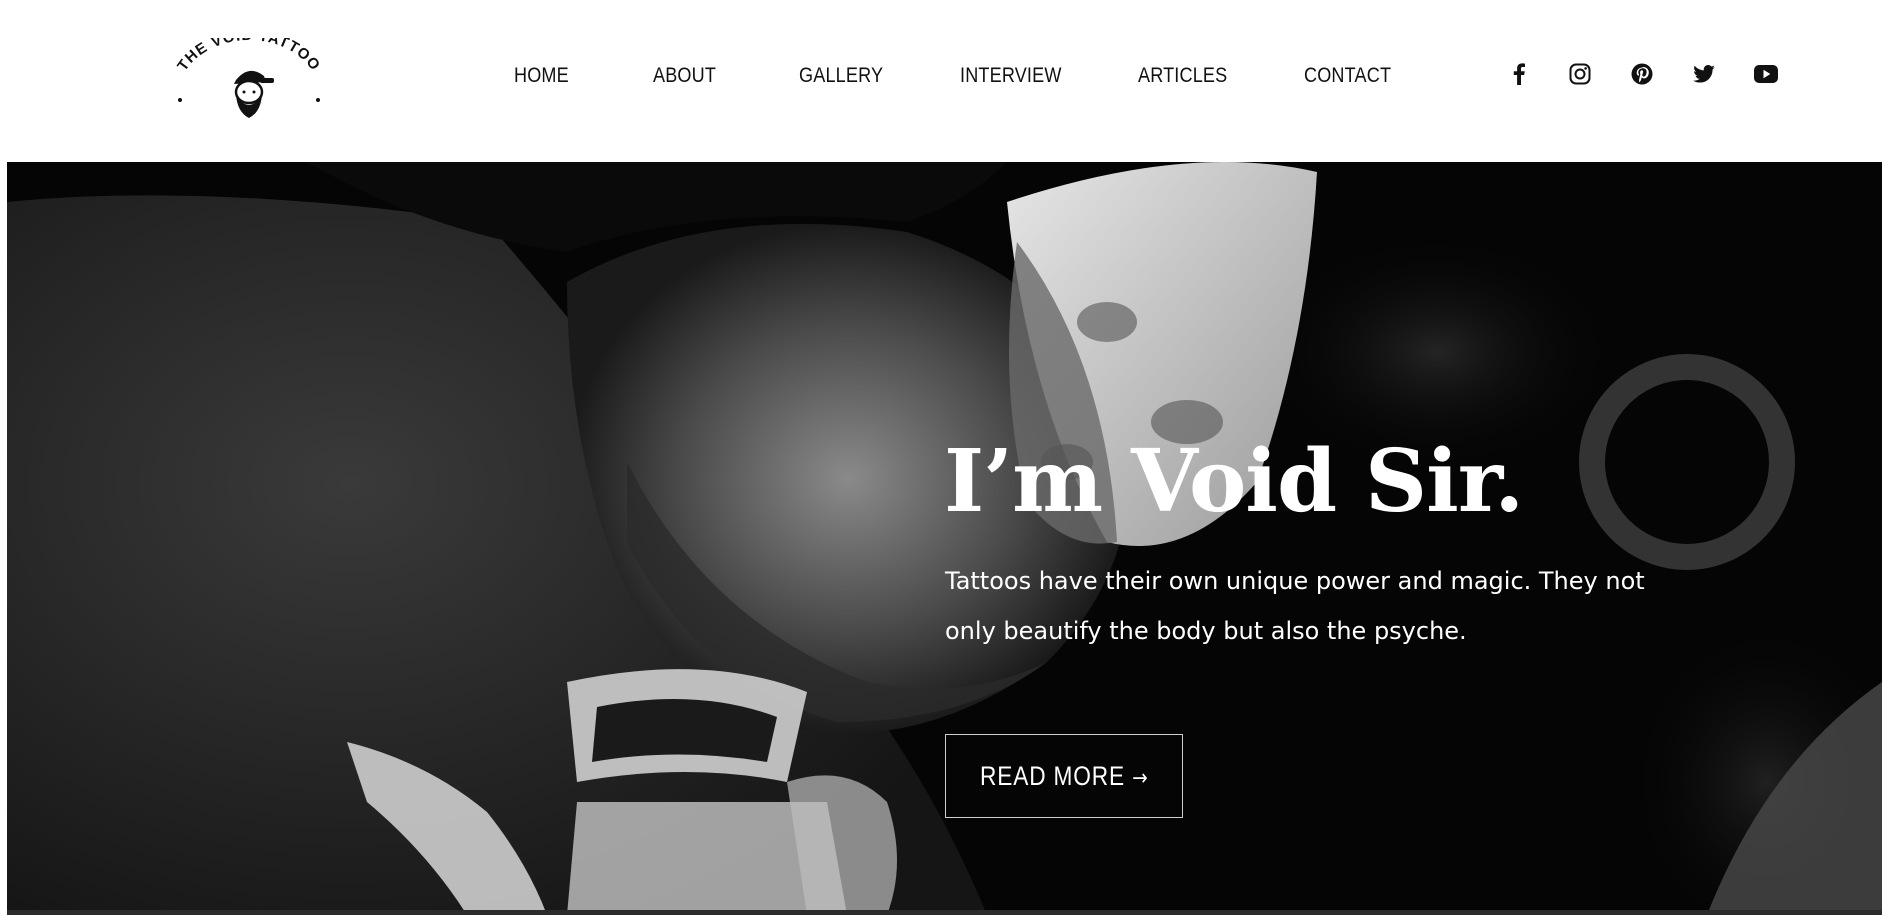 The image size is (1892, 915). What do you see at coordinates (1011, 76) in the screenshot?
I see `nav-interview: INTERVIEW` at bounding box center [1011, 76].